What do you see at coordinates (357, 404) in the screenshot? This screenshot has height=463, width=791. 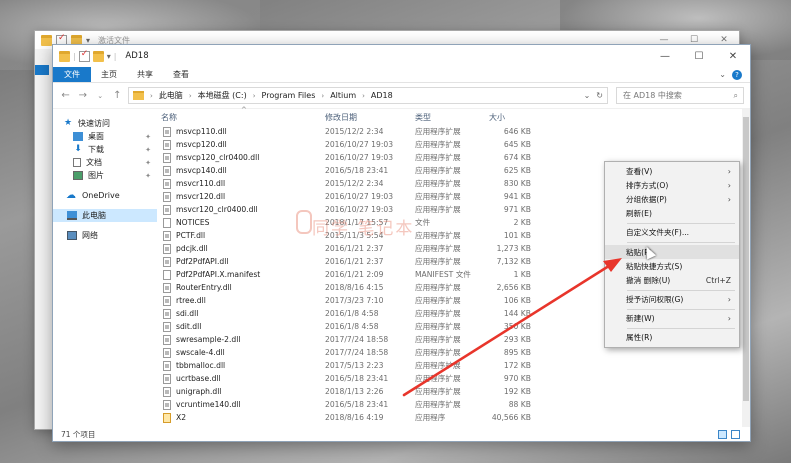 I see `file-date: 2016/5/18 23:41` at bounding box center [357, 404].